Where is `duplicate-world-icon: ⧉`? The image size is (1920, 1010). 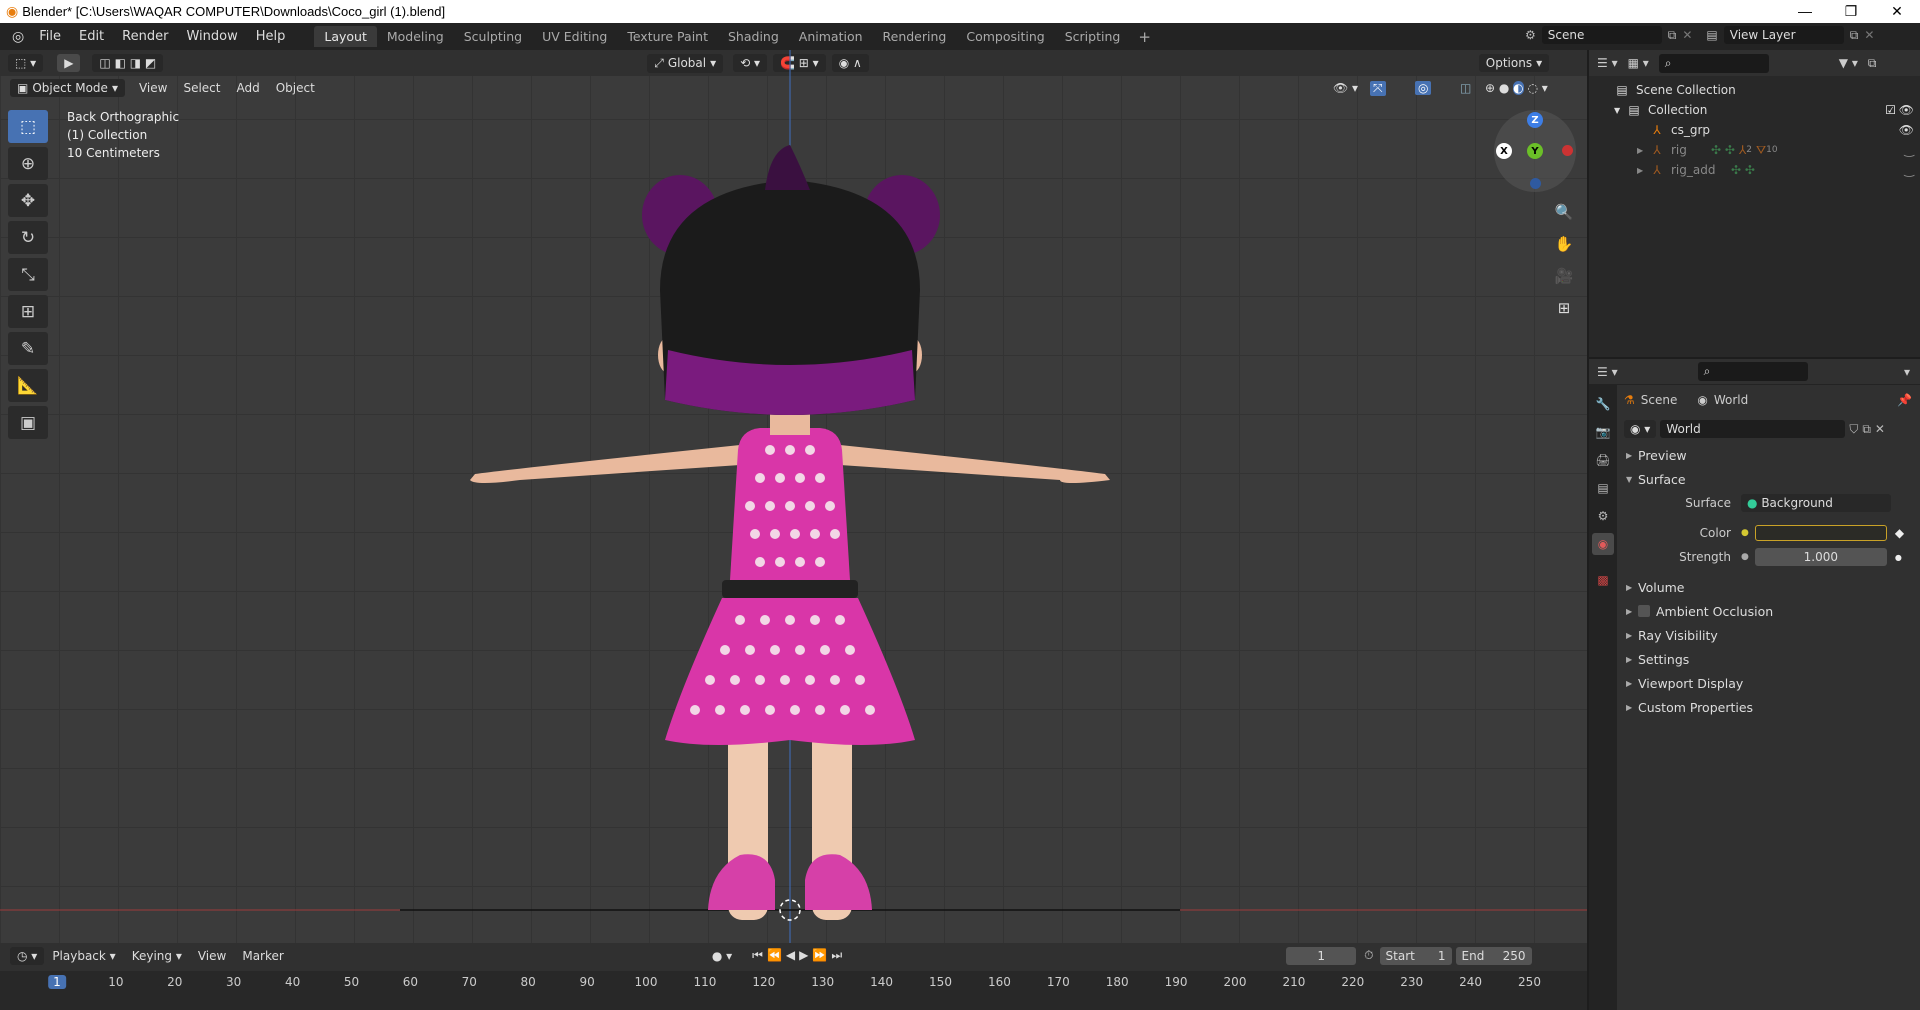
duplicate-world-icon: ⧉ is located at coordinates (1866, 429).